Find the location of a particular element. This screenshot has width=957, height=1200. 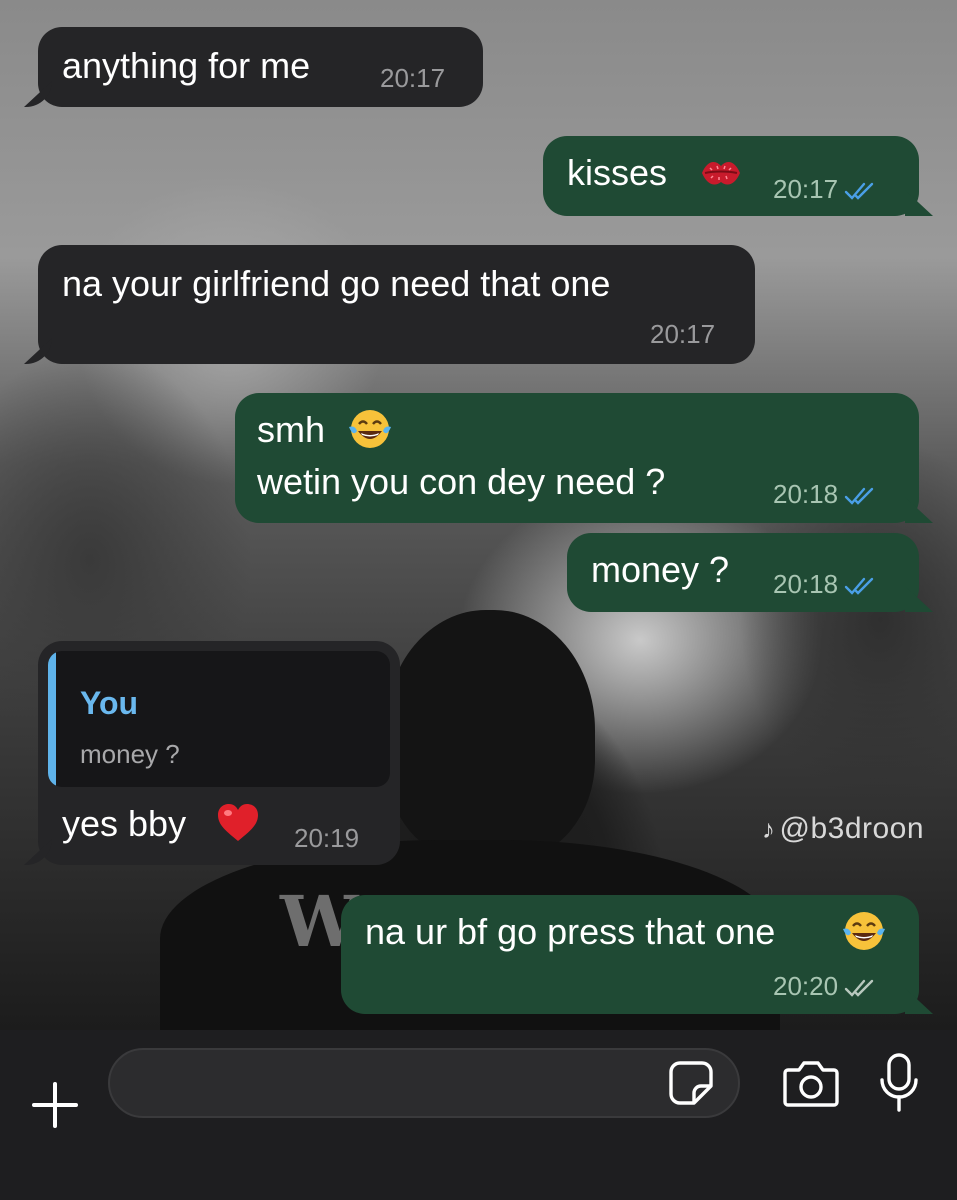

message-input is located at coordinates (424, 1083).